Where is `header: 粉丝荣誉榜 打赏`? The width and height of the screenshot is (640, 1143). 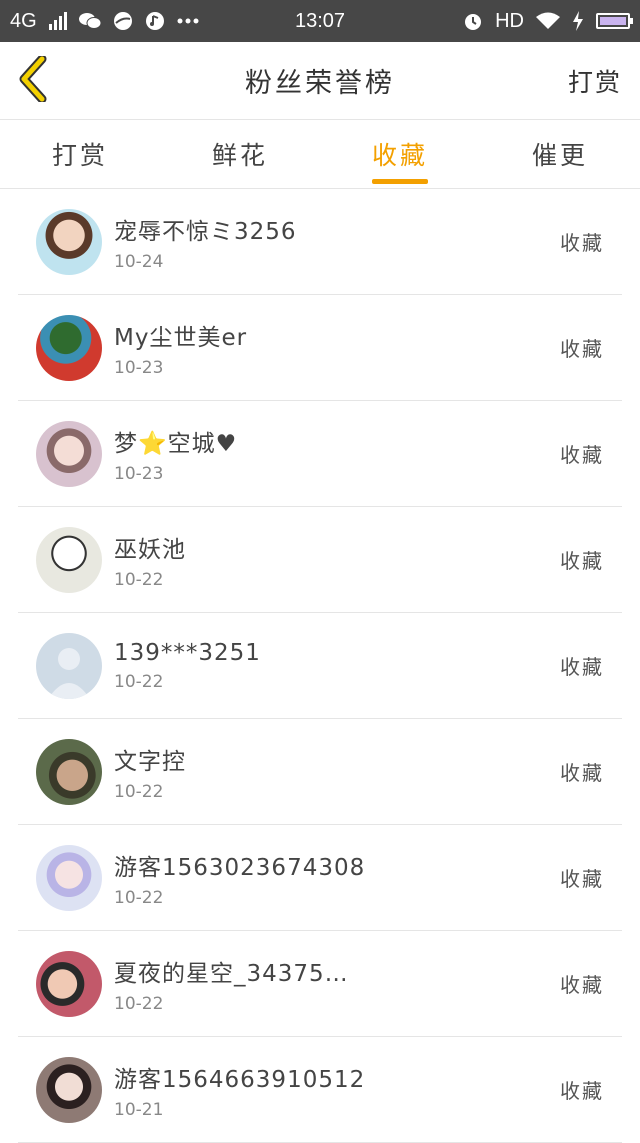
header: 粉丝荣誉榜 打赏 is located at coordinates (320, 81).